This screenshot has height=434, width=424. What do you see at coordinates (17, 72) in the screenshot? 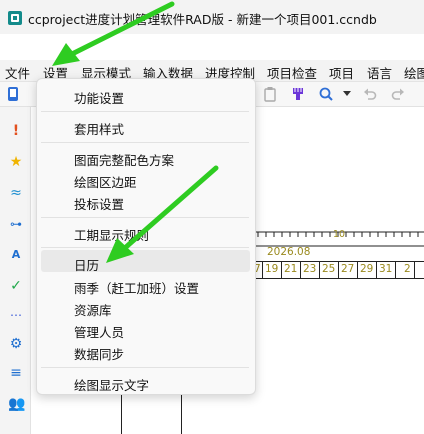
I see `menu-file: 文件` at bounding box center [17, 72].